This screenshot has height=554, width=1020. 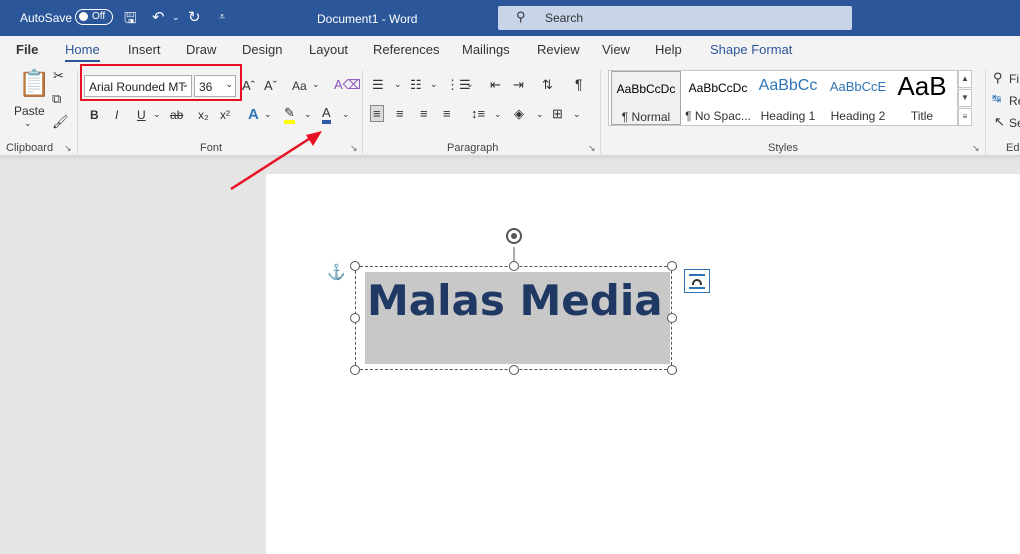 What do you see at coordinates (515, 300) in the screenshot?
I see `text-box-content: Malas Media` at bounding box center [515, 300].